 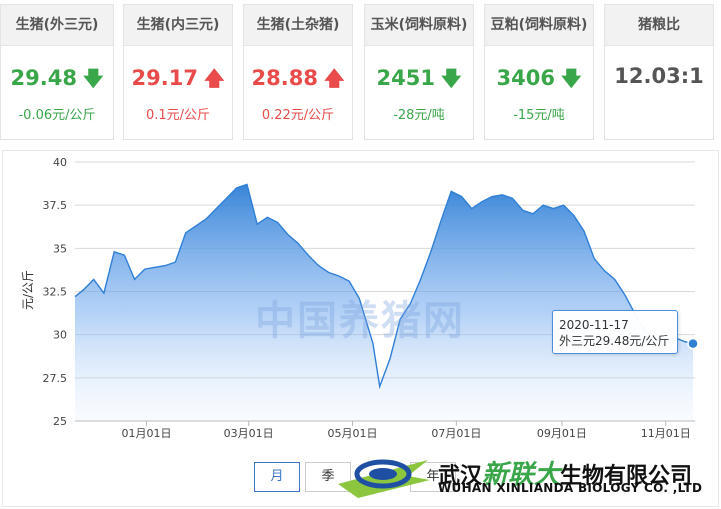 I want to click on tooltip-date: 2020-11-17, so click(x=594, y=325).